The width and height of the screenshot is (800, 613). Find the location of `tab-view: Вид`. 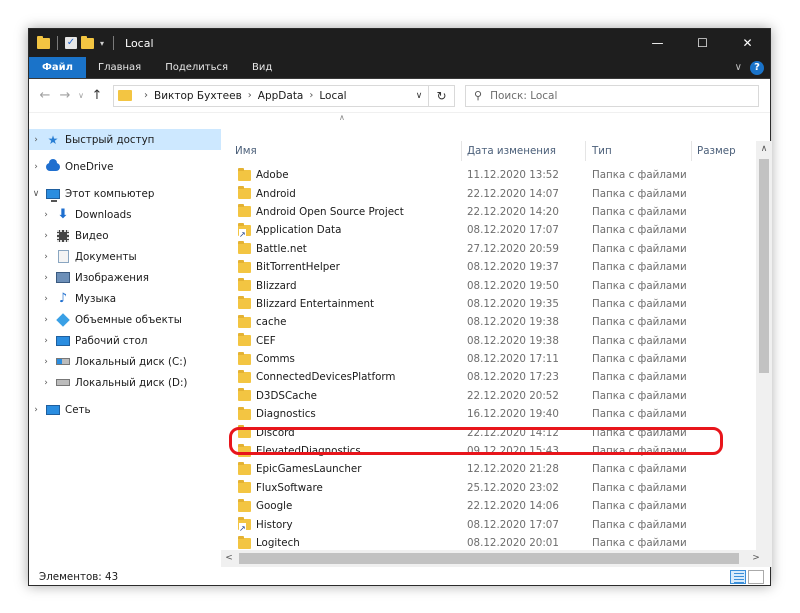

tab-view: Вид is located at coordinates (262, 67).